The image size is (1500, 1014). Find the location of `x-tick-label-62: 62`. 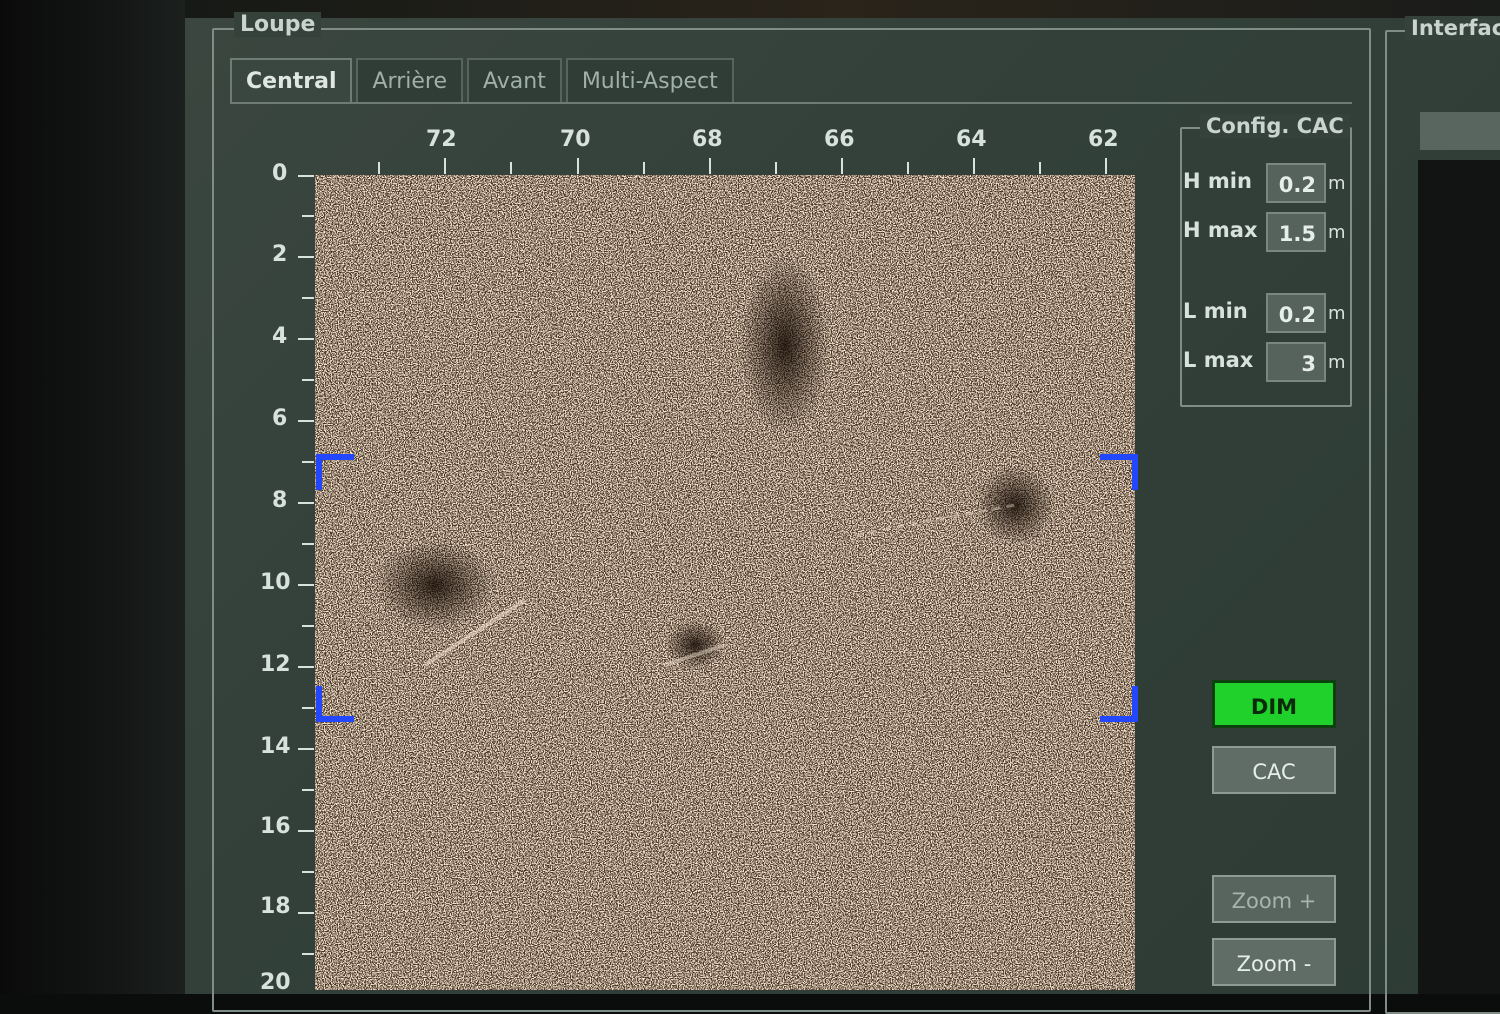

x-tick-label-62: 62 is located at coordinates (1103, 139).